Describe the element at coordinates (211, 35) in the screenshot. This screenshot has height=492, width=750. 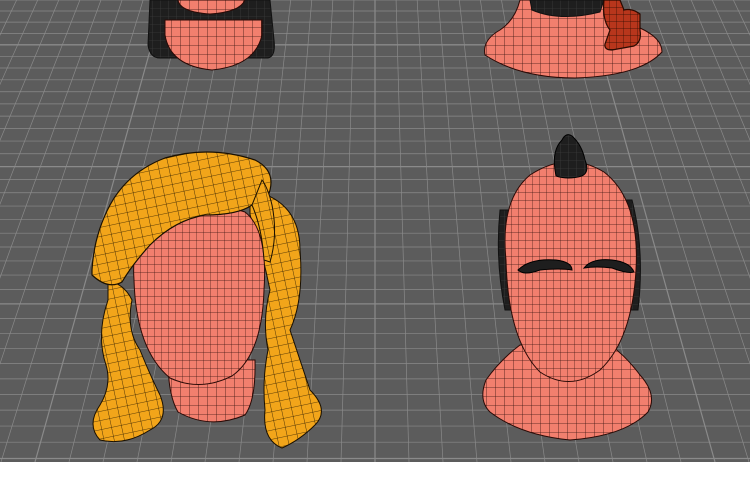
I see `dark-haired-head-model` at that location.